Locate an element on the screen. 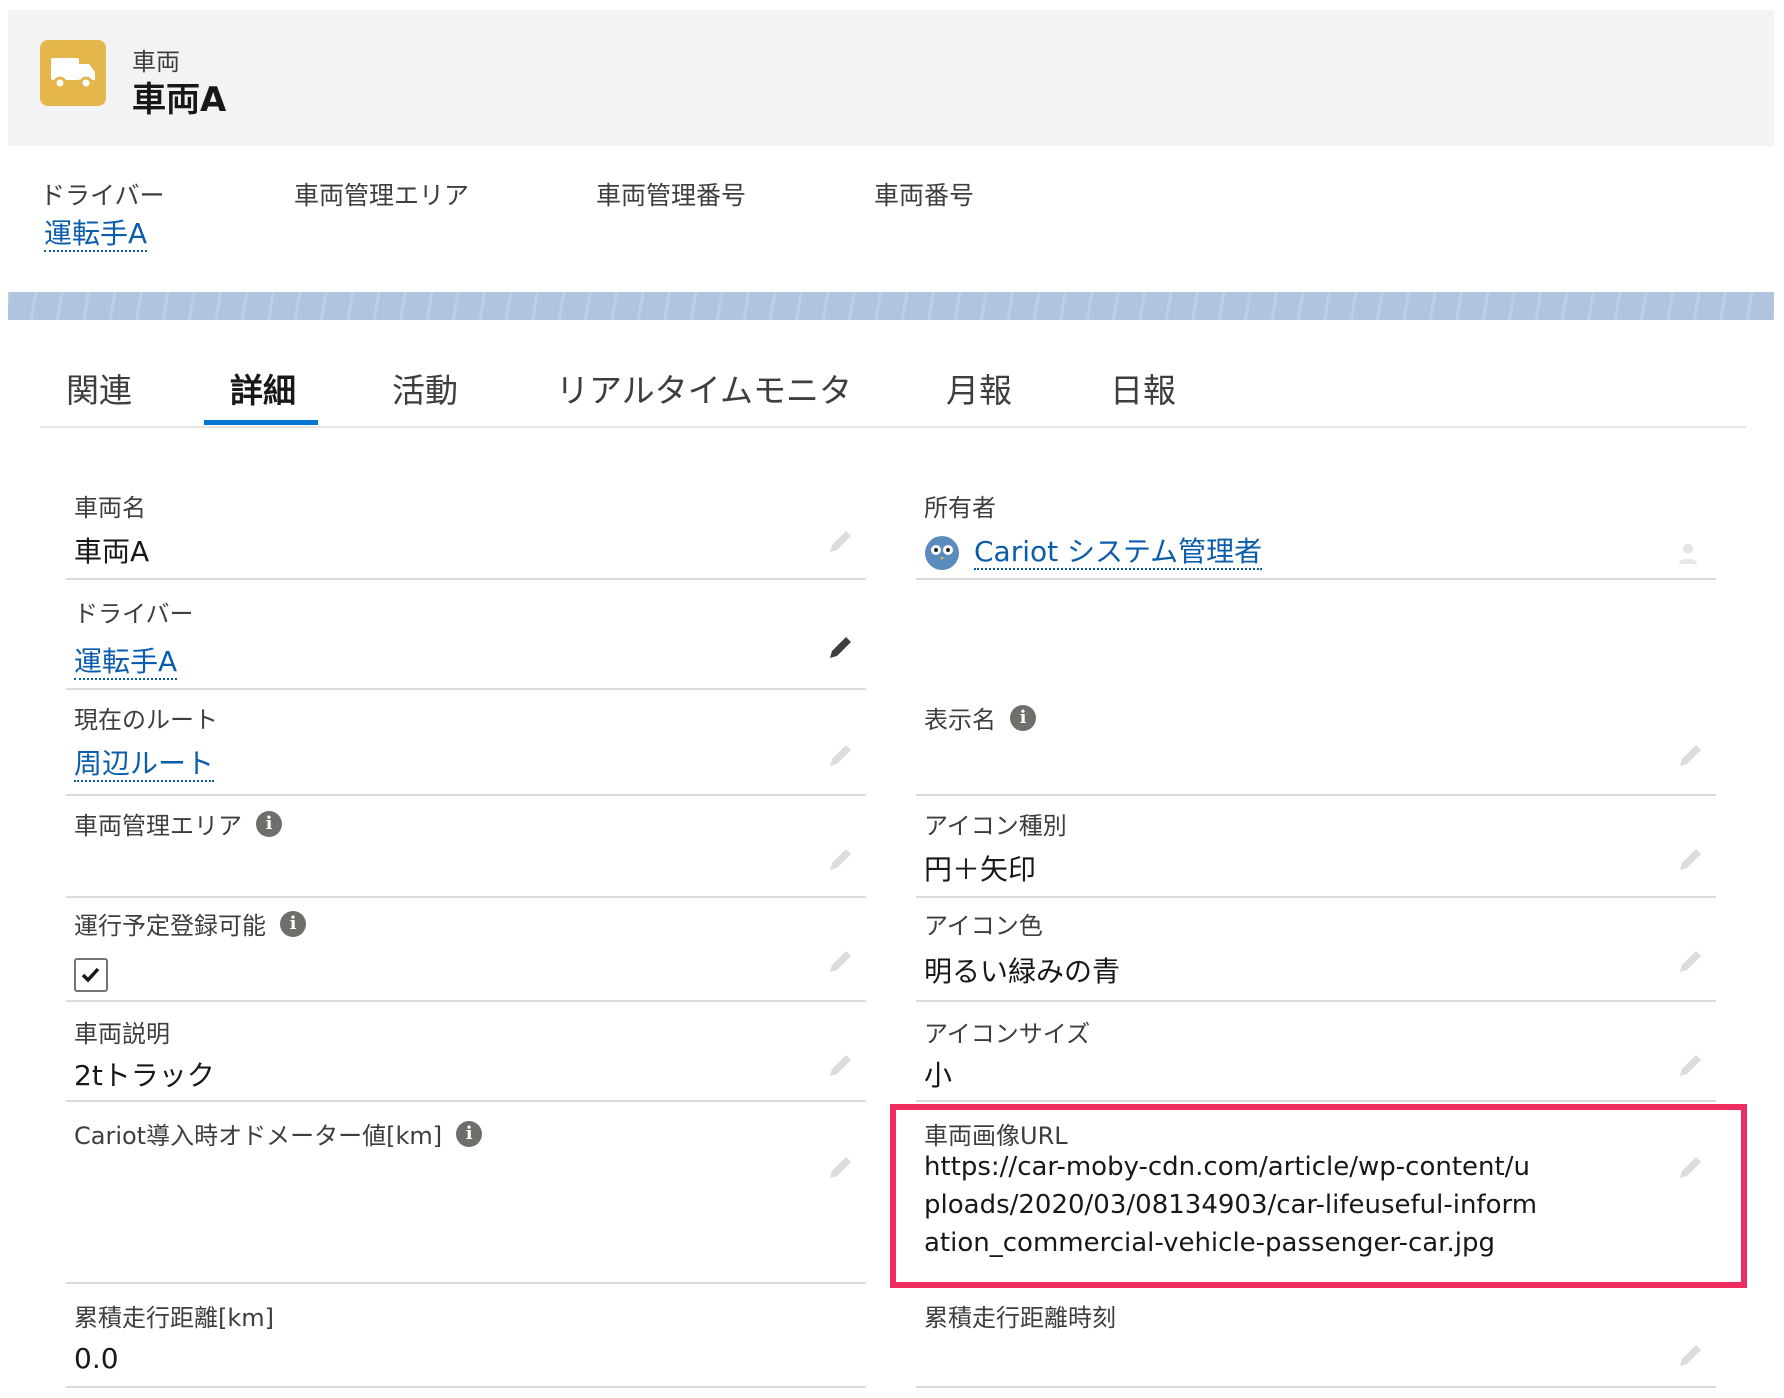 The width and height of the screenshot is (1784, 1398). tab-details: 詳細 is located at coordinates (263, 388).